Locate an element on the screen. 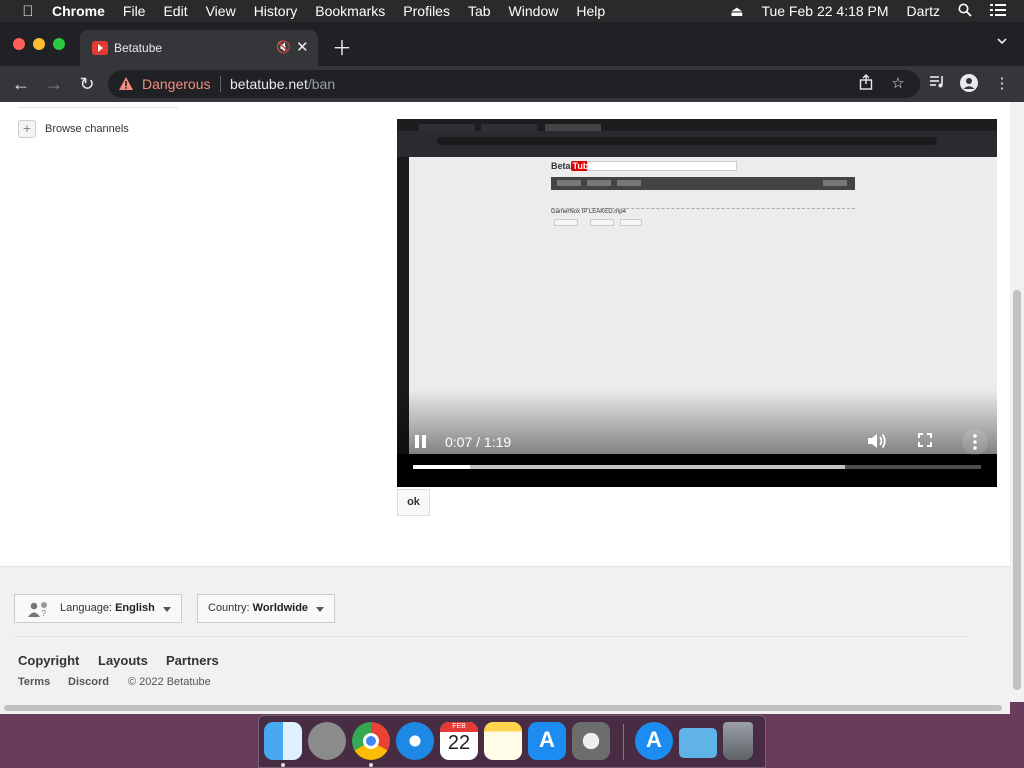  language-value: English is located at coordinates (135, 608).